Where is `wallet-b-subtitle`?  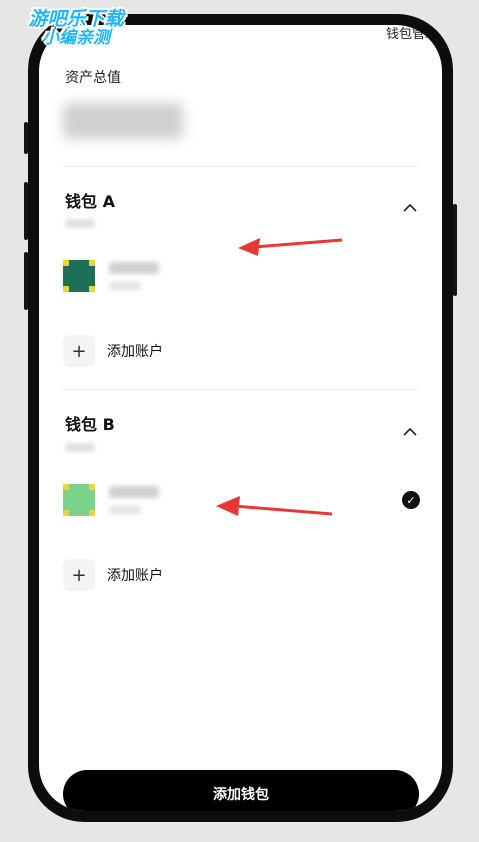 wallet-b-subtitle is located at coordinates (80, 447).